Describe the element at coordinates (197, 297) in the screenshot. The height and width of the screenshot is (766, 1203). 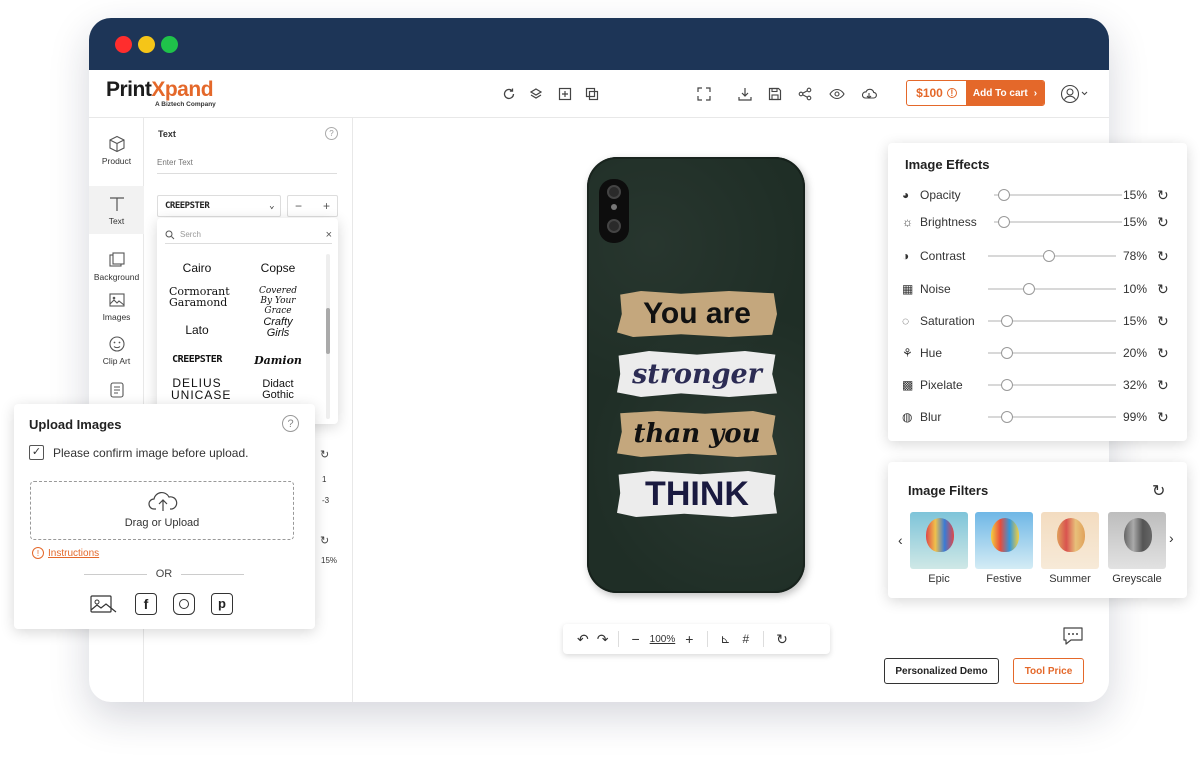
I see `font-option: Cormorant Garamond` at that location.